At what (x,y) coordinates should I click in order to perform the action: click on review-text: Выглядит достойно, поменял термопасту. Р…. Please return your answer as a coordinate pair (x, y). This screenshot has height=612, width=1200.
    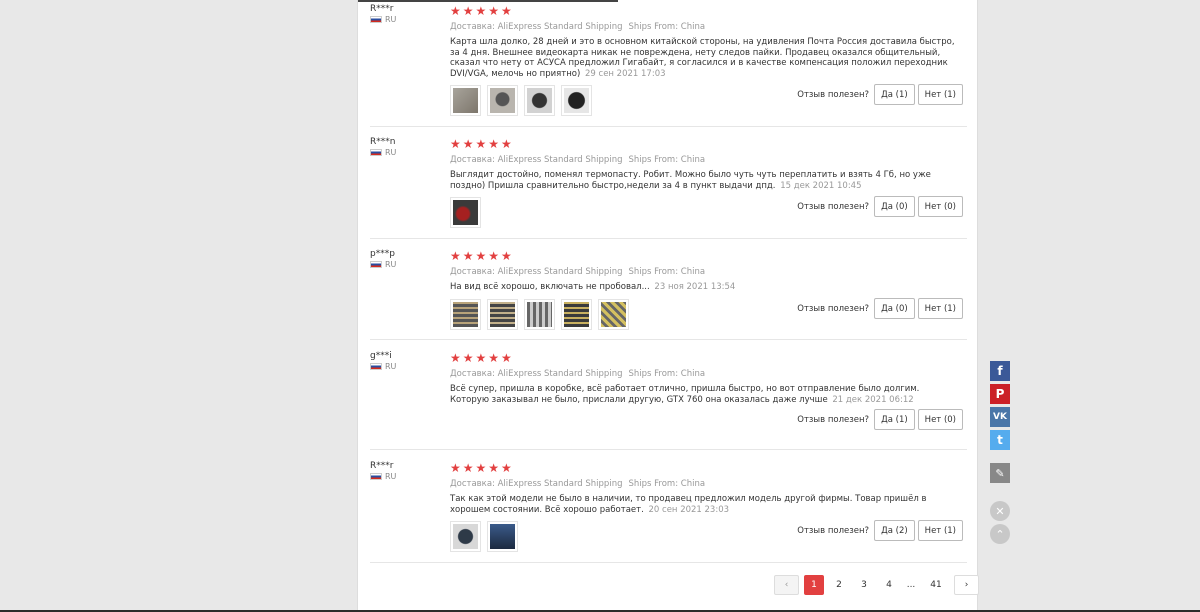
    Looking at the image, I should click on (702, 180).